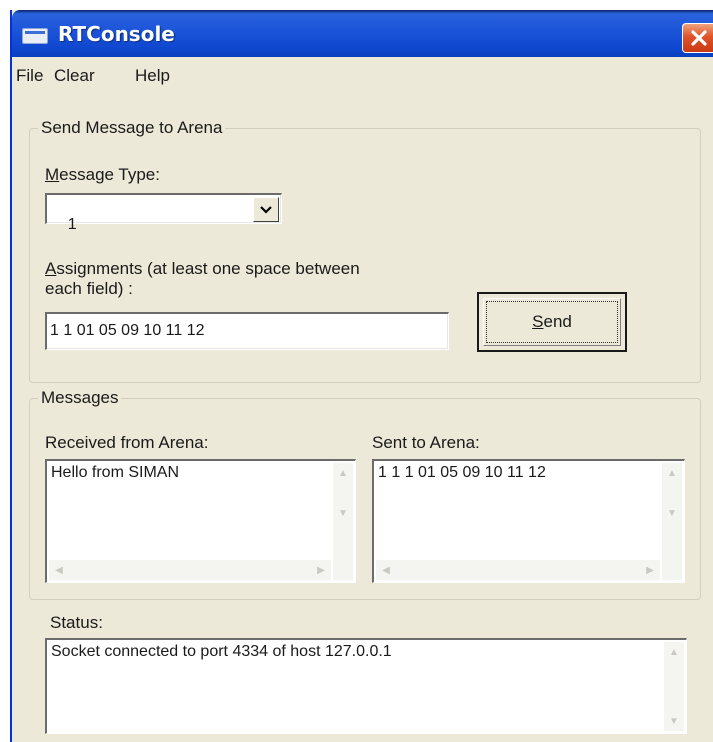 Image resolution: width=713 pixels, height=742 pixels. Describe the element at coordinates (202, 268) in the screenshot. I see `assignments-label: Assignments (at least one space between` at that location.